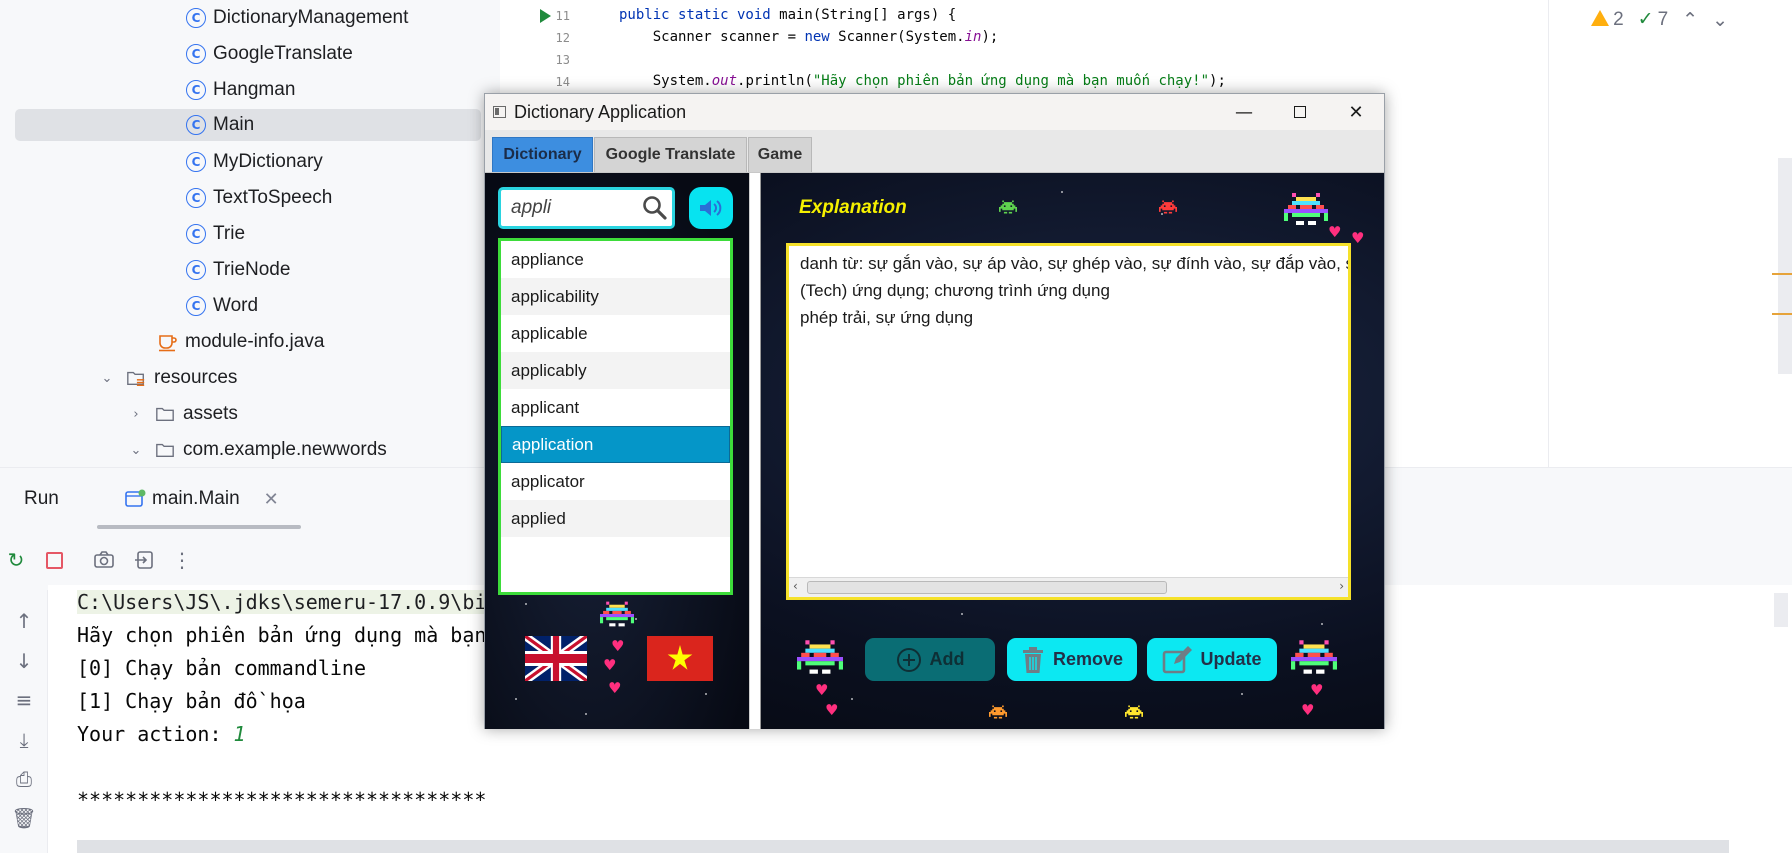  Describe the element at coordinates (24, 661) in the screenshot. I see `arrow-down-icon: ↓` at that location.